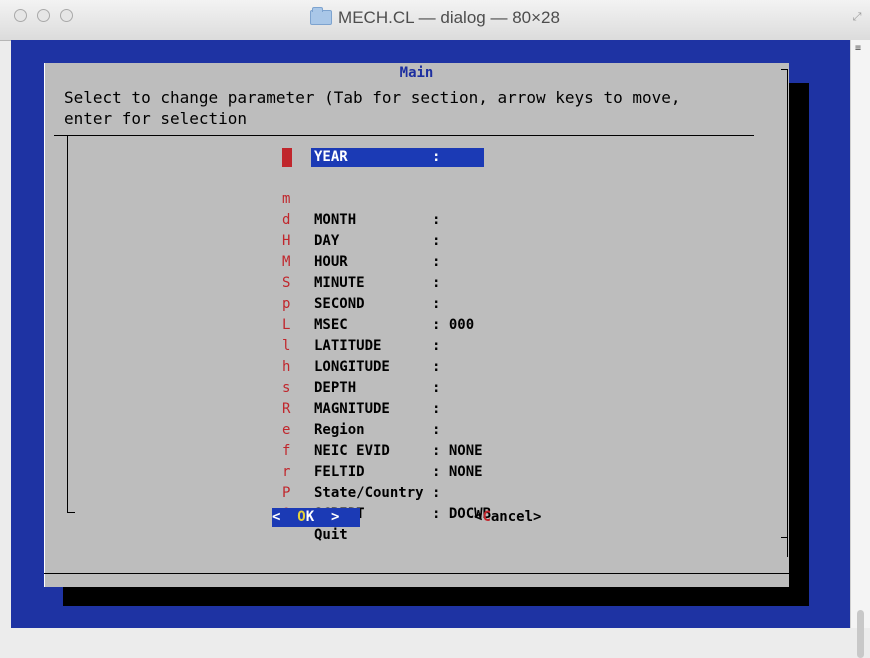 The image size is (870, 658). What do you see at coordinates (404, 135) in the screenshot?
I see `separator` at bounding box center [404, 135].